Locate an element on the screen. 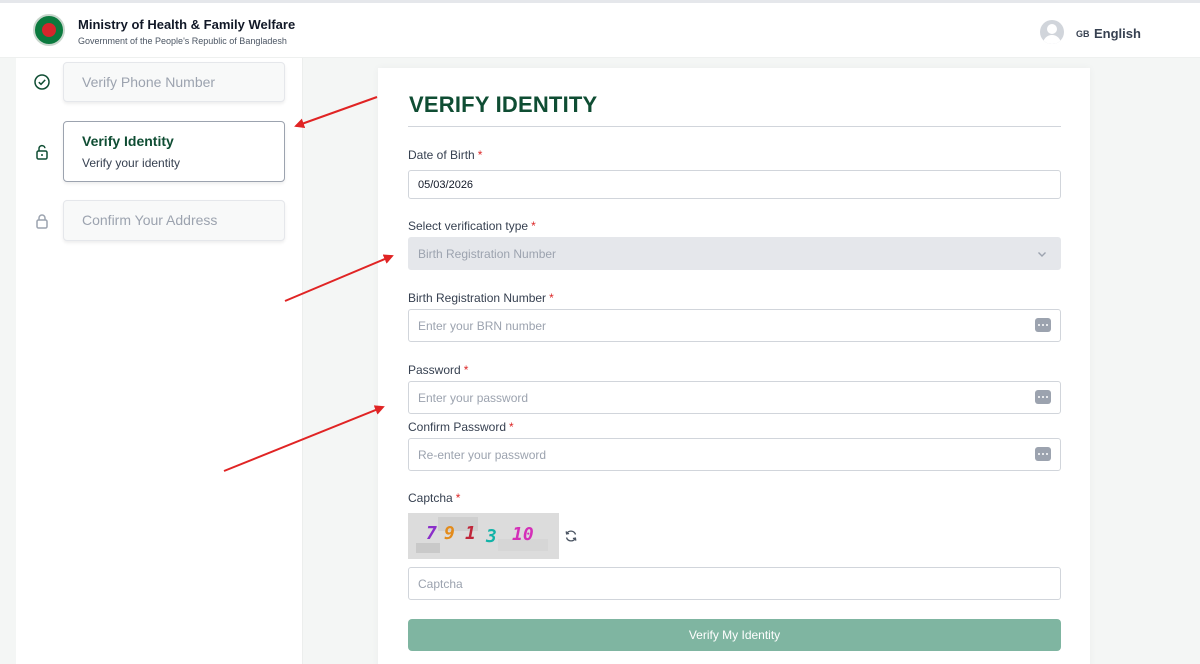 This screenshot has height=664, width=1200. dob-value: 05/03/2026 is located at coordinates (446, 185).